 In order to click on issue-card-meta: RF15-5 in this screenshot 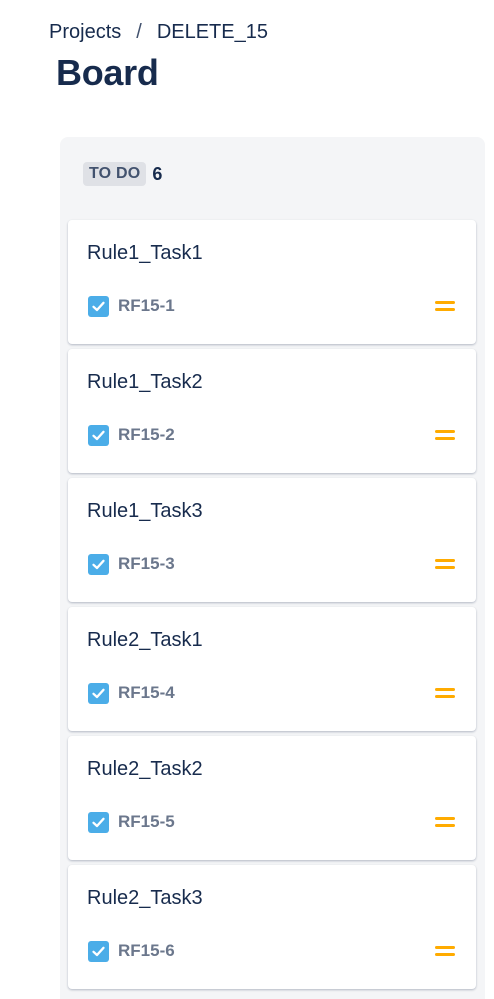, I will do `click(131, 822)`.